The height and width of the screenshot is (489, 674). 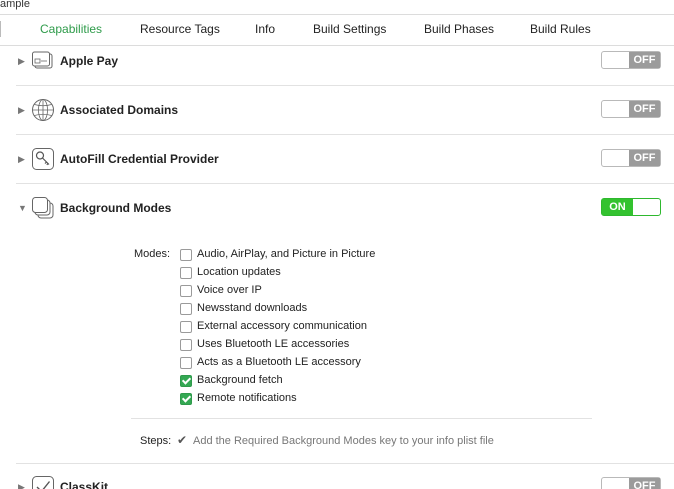 I want to click on classkit-check-icon, so click(x=43, y=482).